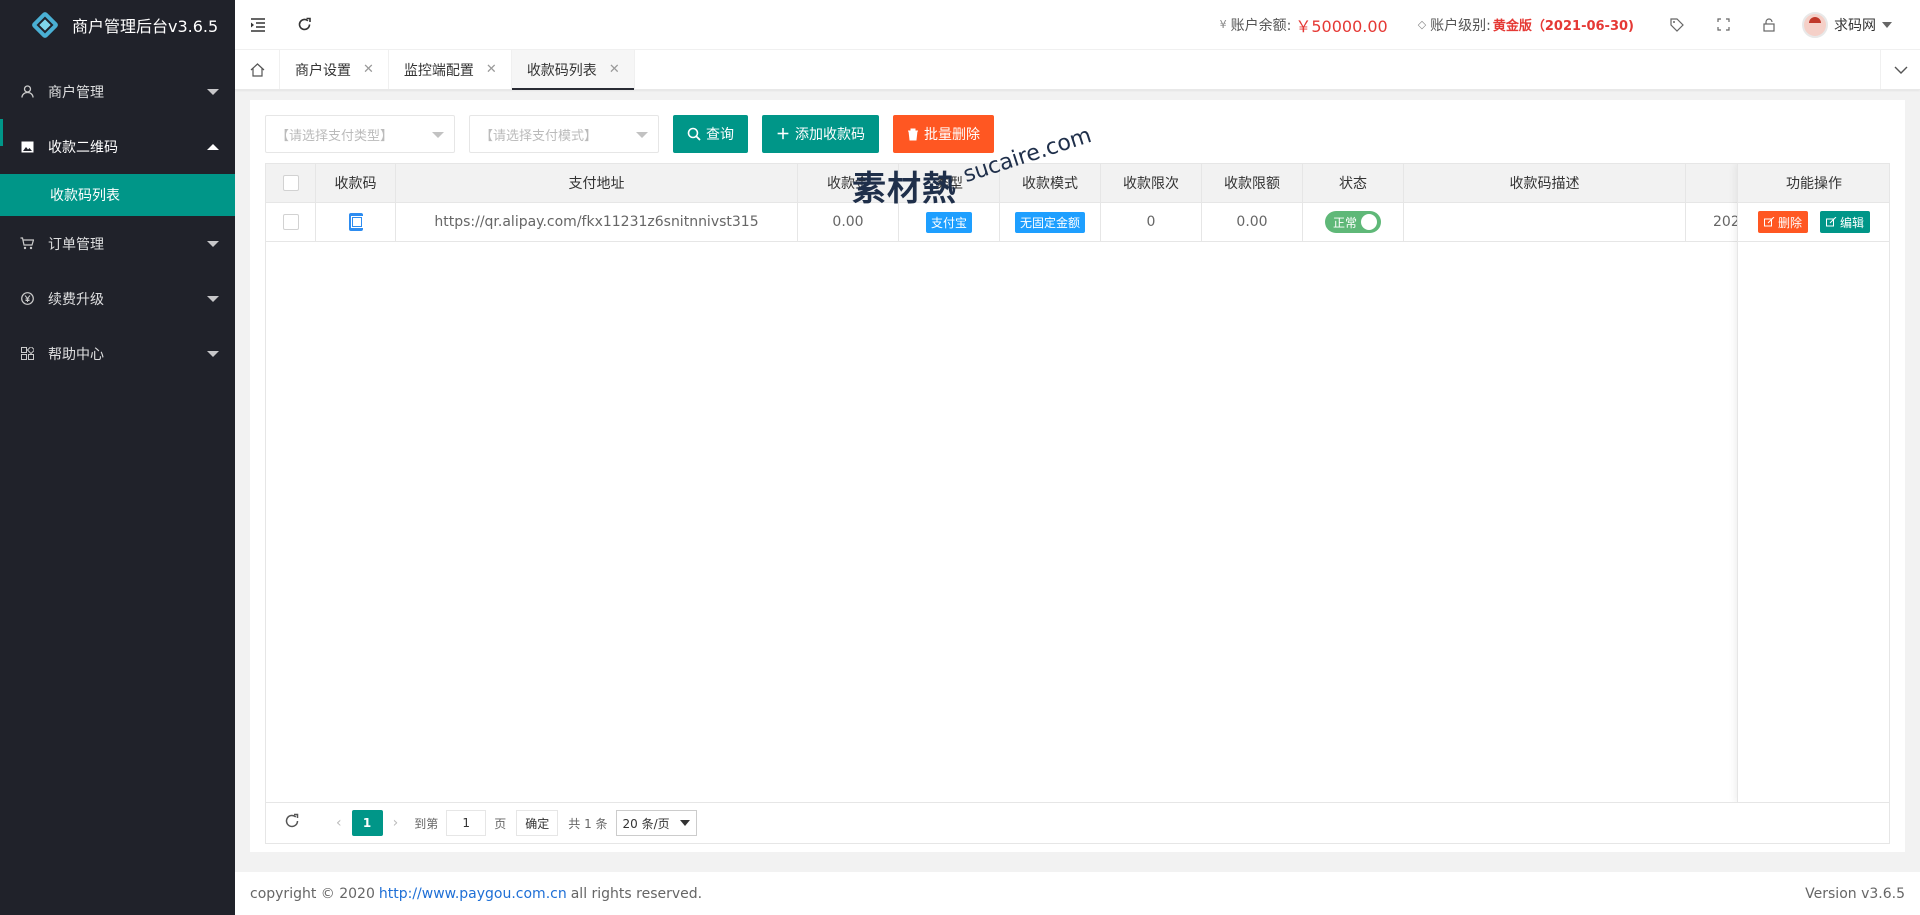  Describe the element at coordinates (257, 69) in the screenshot. I see `tab-home` at that location.